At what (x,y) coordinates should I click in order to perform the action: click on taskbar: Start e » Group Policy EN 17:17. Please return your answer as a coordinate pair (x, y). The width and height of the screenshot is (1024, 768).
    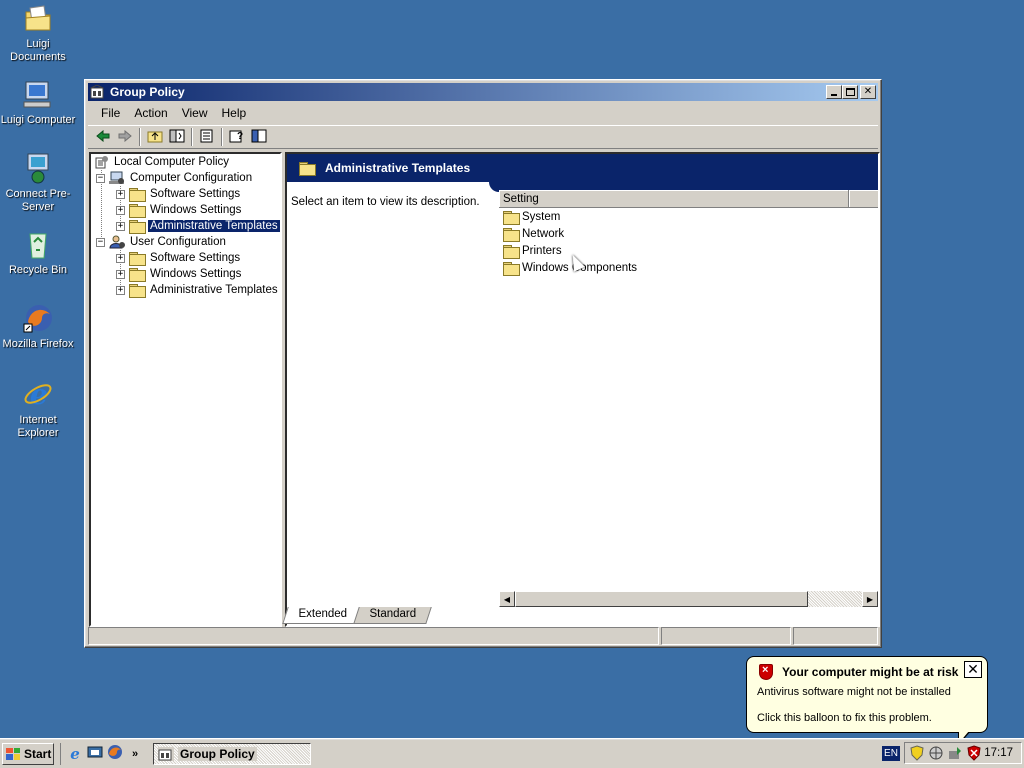
    Looking at the image, I should click on (512, 753).